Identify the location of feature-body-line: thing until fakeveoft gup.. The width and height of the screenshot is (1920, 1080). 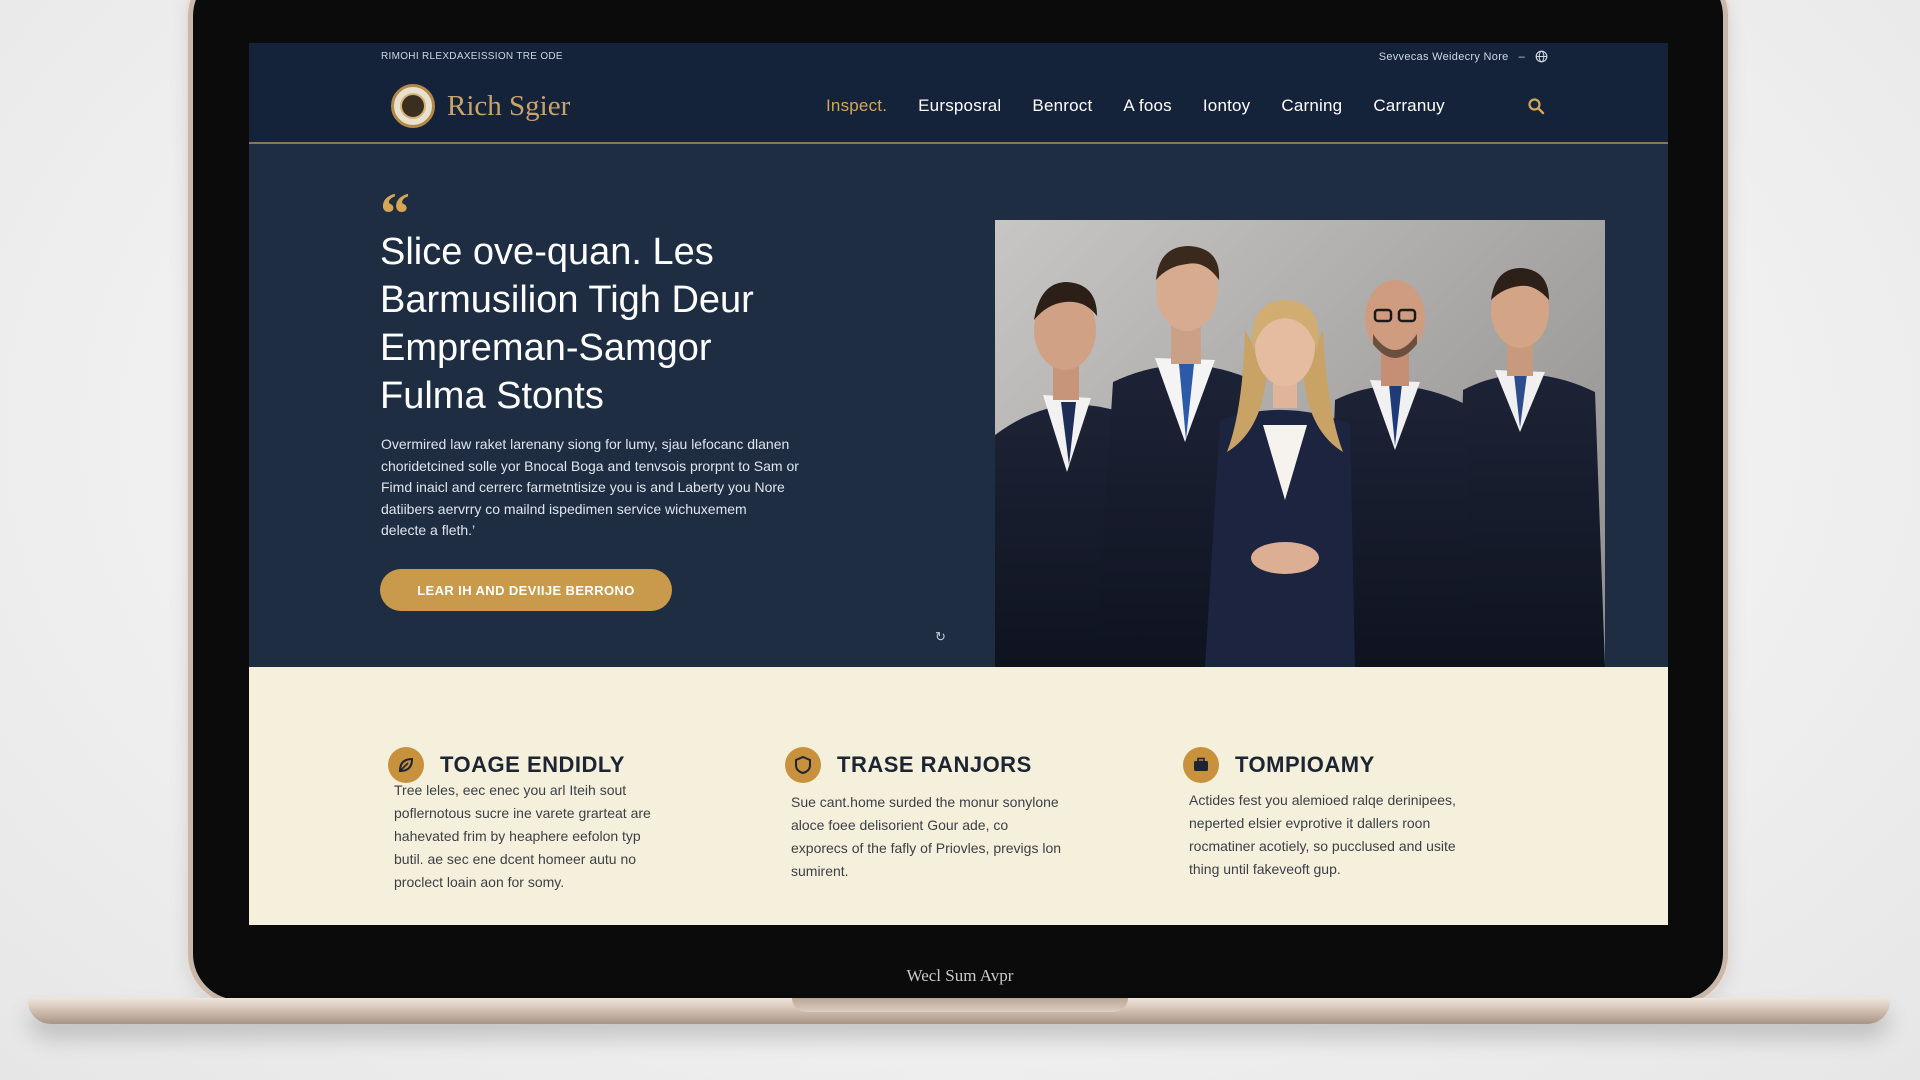
(1265, 869).